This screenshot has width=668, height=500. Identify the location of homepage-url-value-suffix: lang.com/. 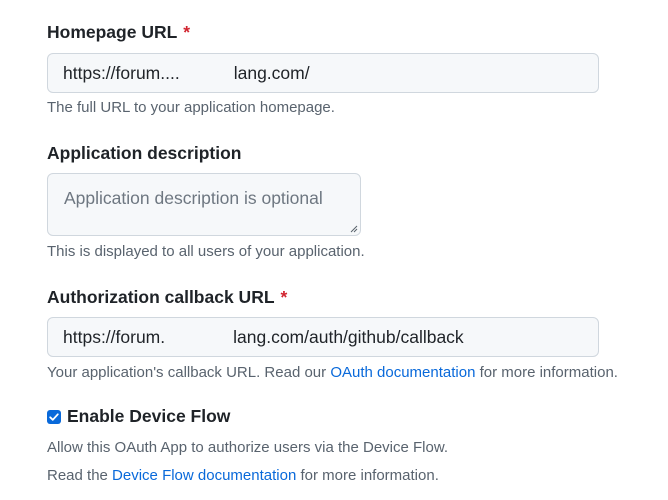
(271, 73).